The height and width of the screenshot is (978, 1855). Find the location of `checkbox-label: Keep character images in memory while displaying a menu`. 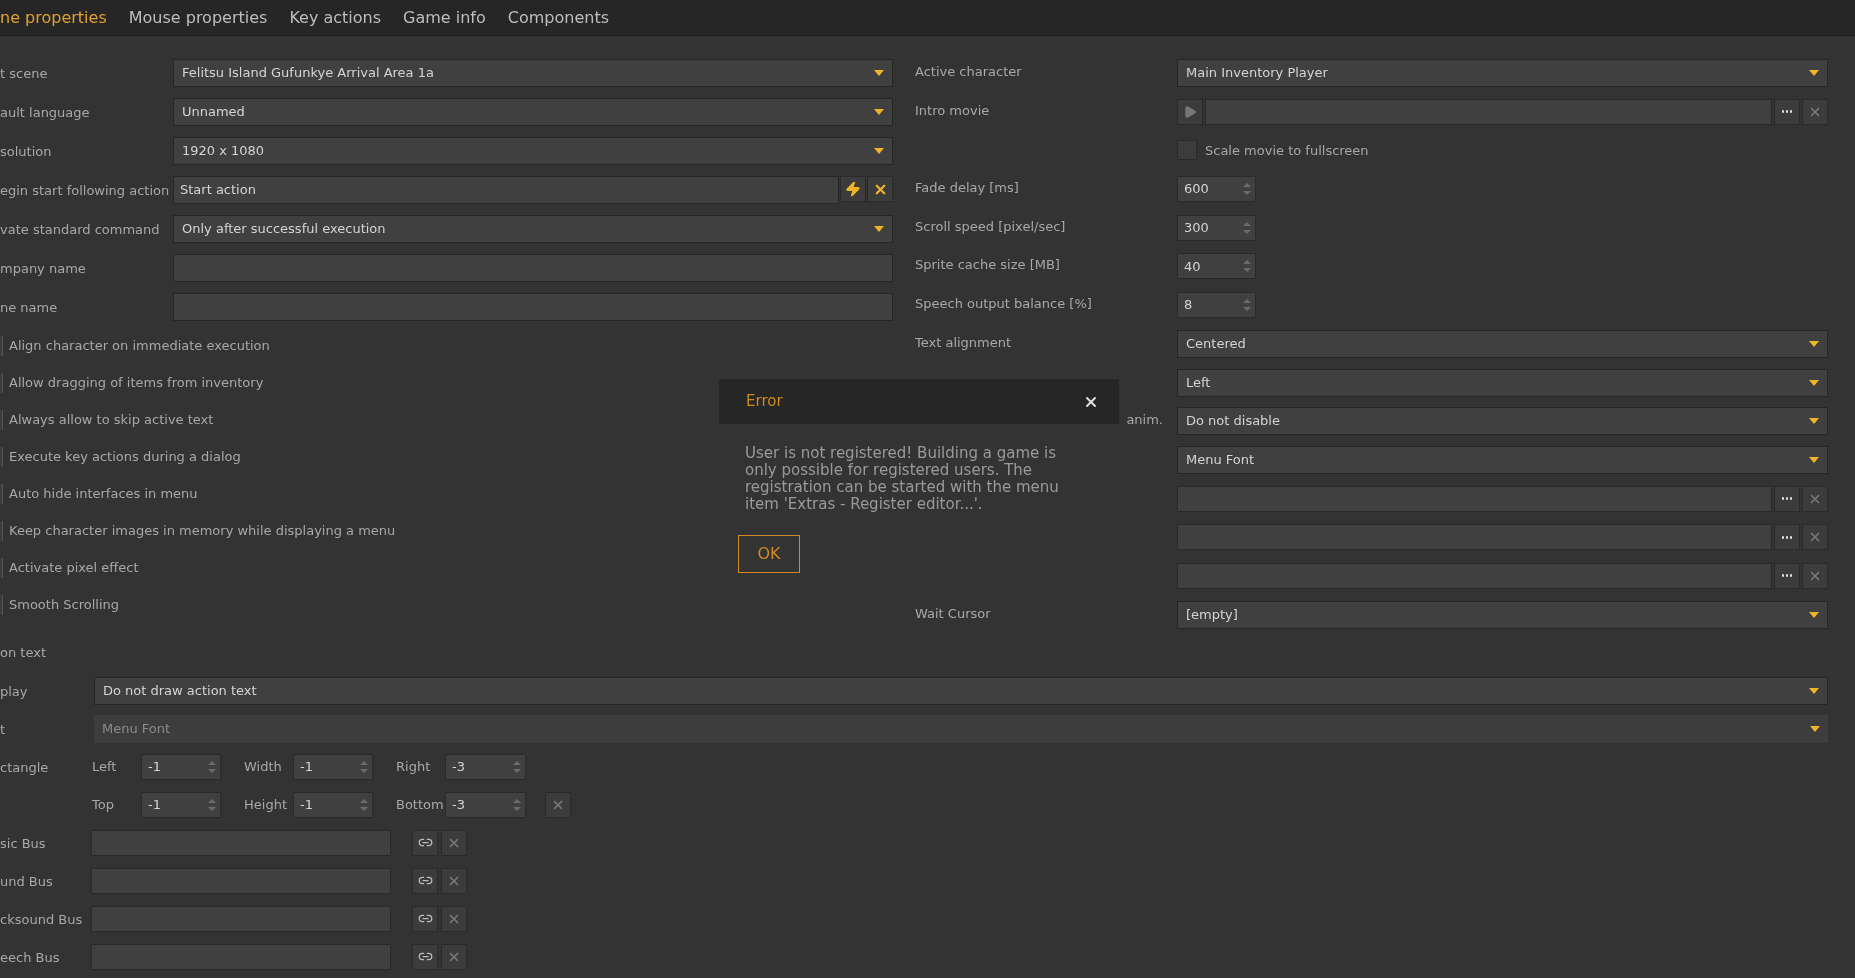

checkbox-label: Keep character images in memory while displaying a menu is located at coordinates (202, 531).